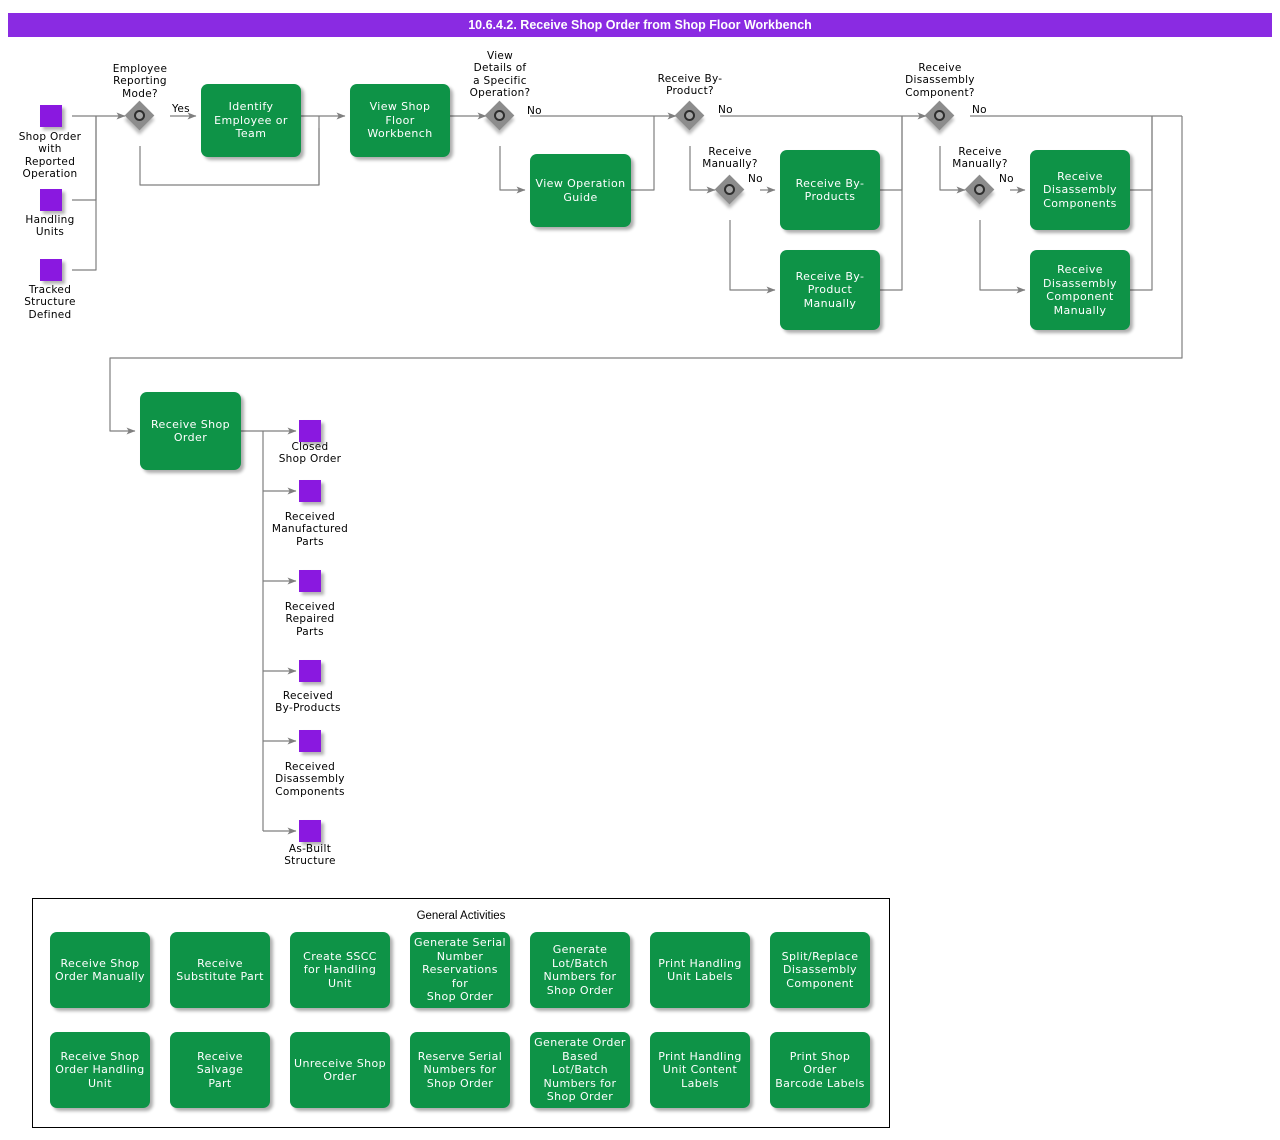  I want to click on general-activity-label: Print Handling Unit Content Labels, so click(700, 1069).